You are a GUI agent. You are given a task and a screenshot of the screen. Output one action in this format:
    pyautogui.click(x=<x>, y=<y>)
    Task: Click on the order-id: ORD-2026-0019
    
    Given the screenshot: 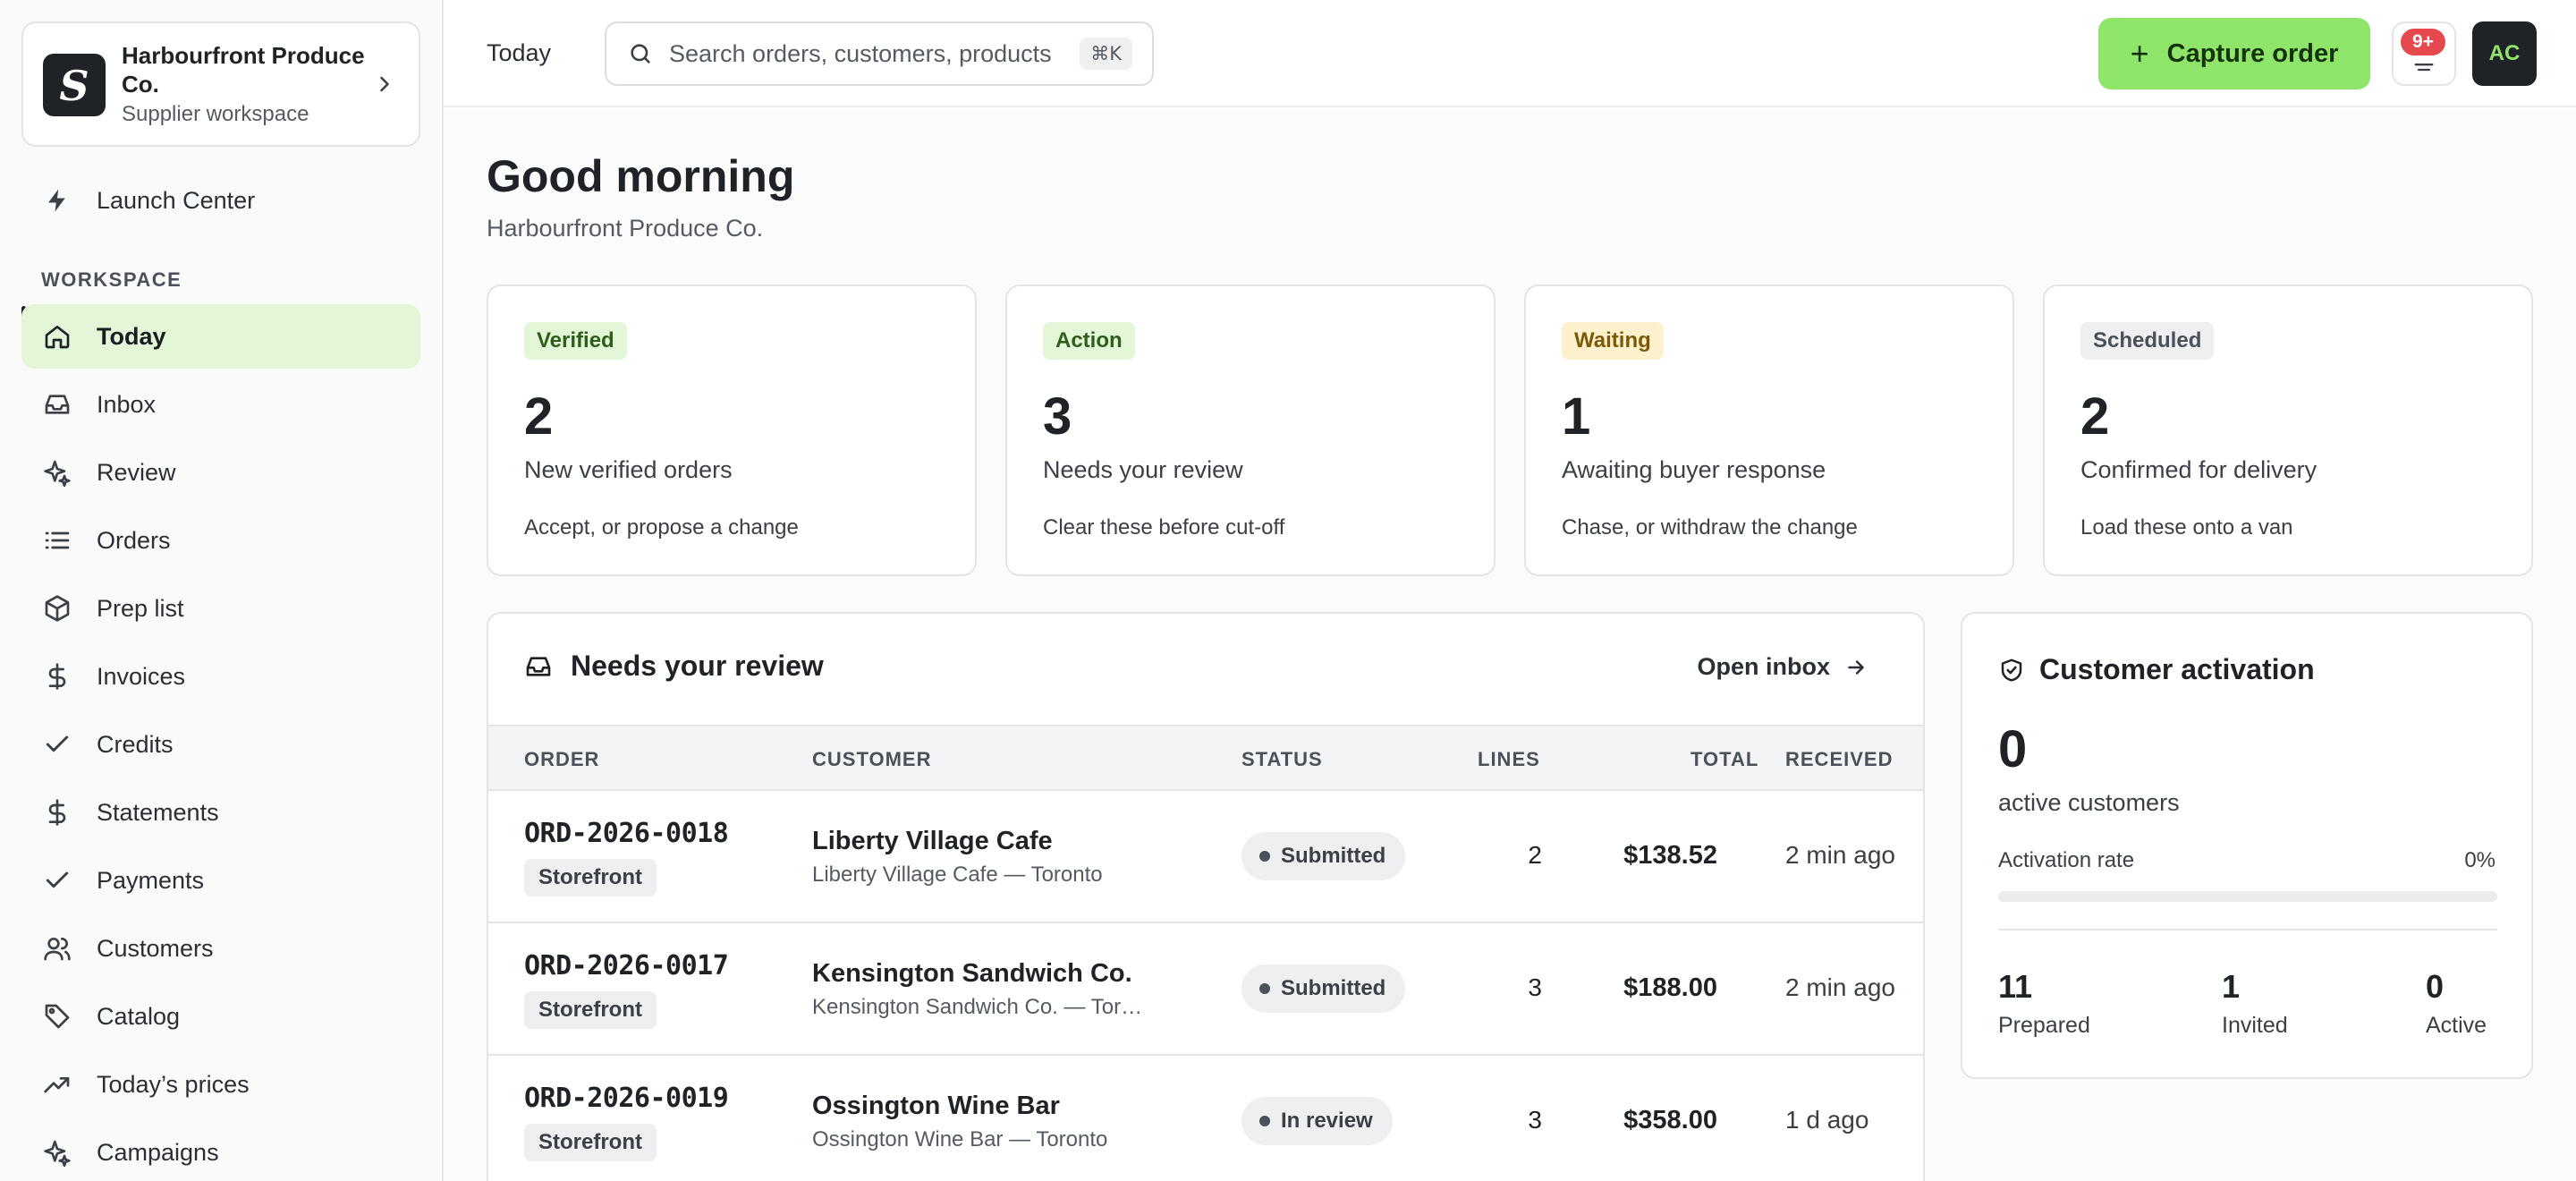 What is the action you would take?
    pyautogui.click(x=626, y=1098)
    